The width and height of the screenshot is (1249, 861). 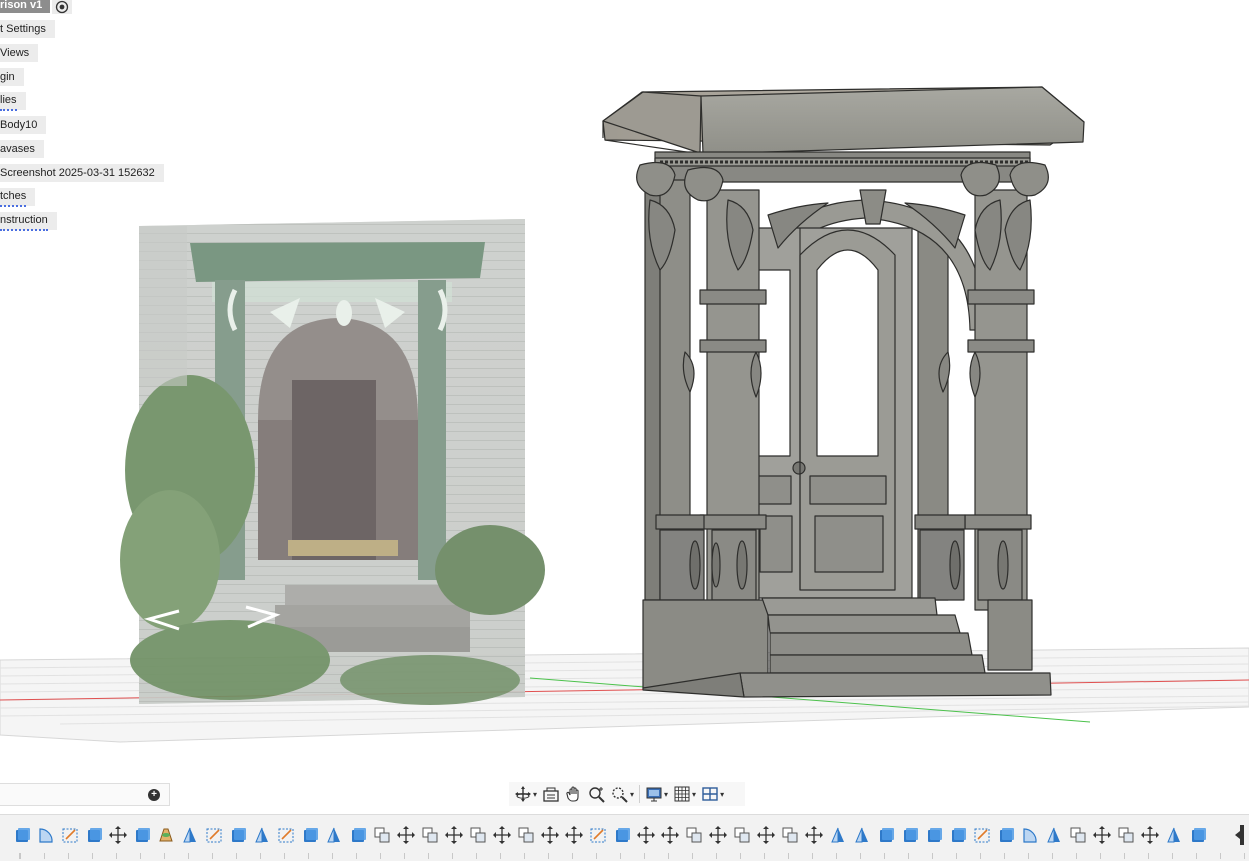 I want to click on pan-button, so click(x=574, y=794).